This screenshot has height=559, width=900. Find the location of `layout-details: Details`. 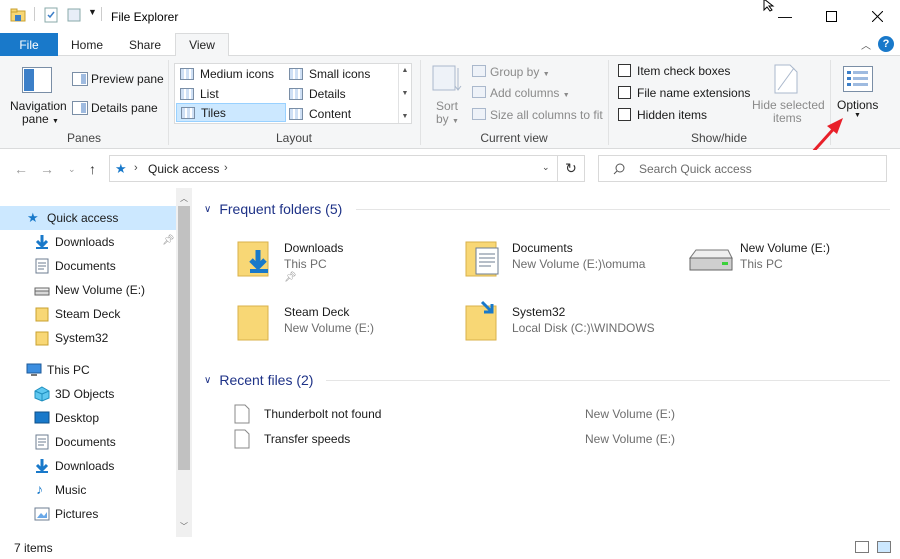

layout-details: Details is located at coordinates (341, 93).